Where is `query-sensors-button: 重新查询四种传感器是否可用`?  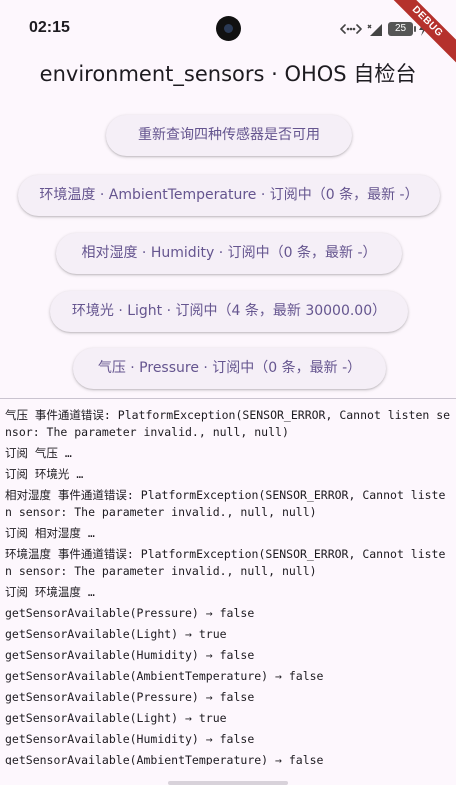
query-sensors-button: 重新查询四种传感器是否可用 is located at coordinates (229, 135).